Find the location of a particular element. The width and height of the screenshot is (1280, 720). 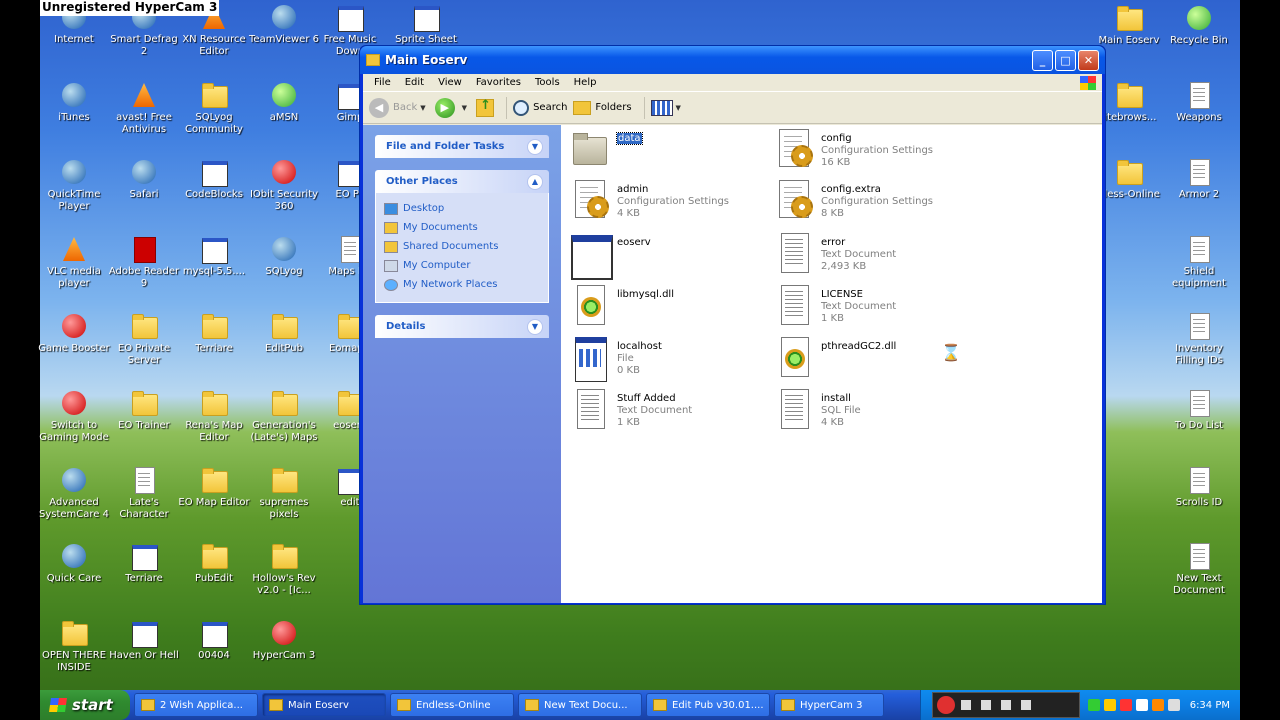

desktop-icon: avast! Free Antivirus is located at coordinates (144, 108).